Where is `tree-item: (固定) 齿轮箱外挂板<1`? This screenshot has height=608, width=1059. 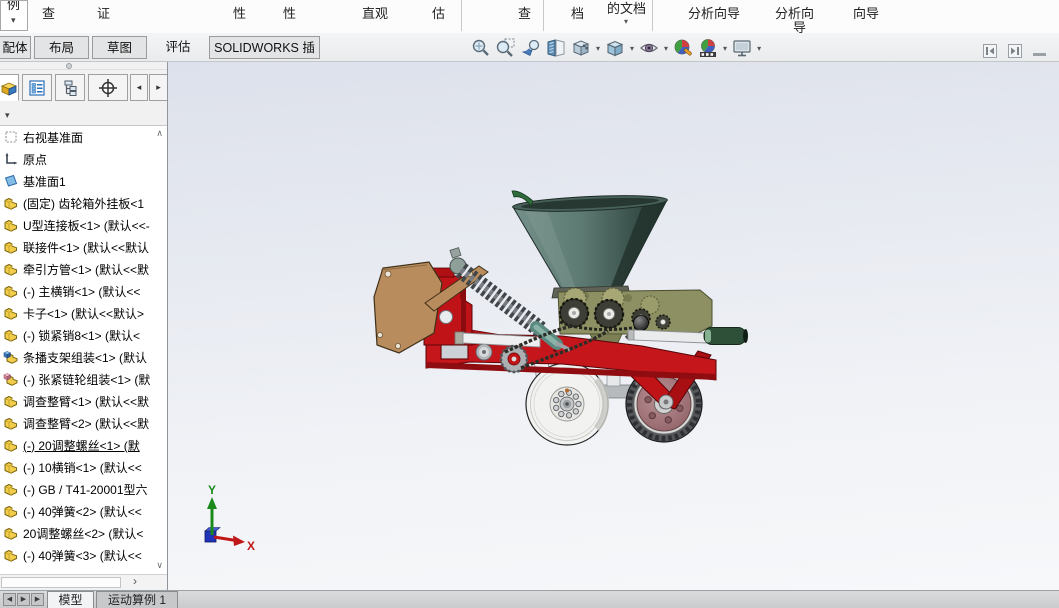
tree-item: (固定) 齿轮箱外挂板<1 is located at coordinates (76, 203).